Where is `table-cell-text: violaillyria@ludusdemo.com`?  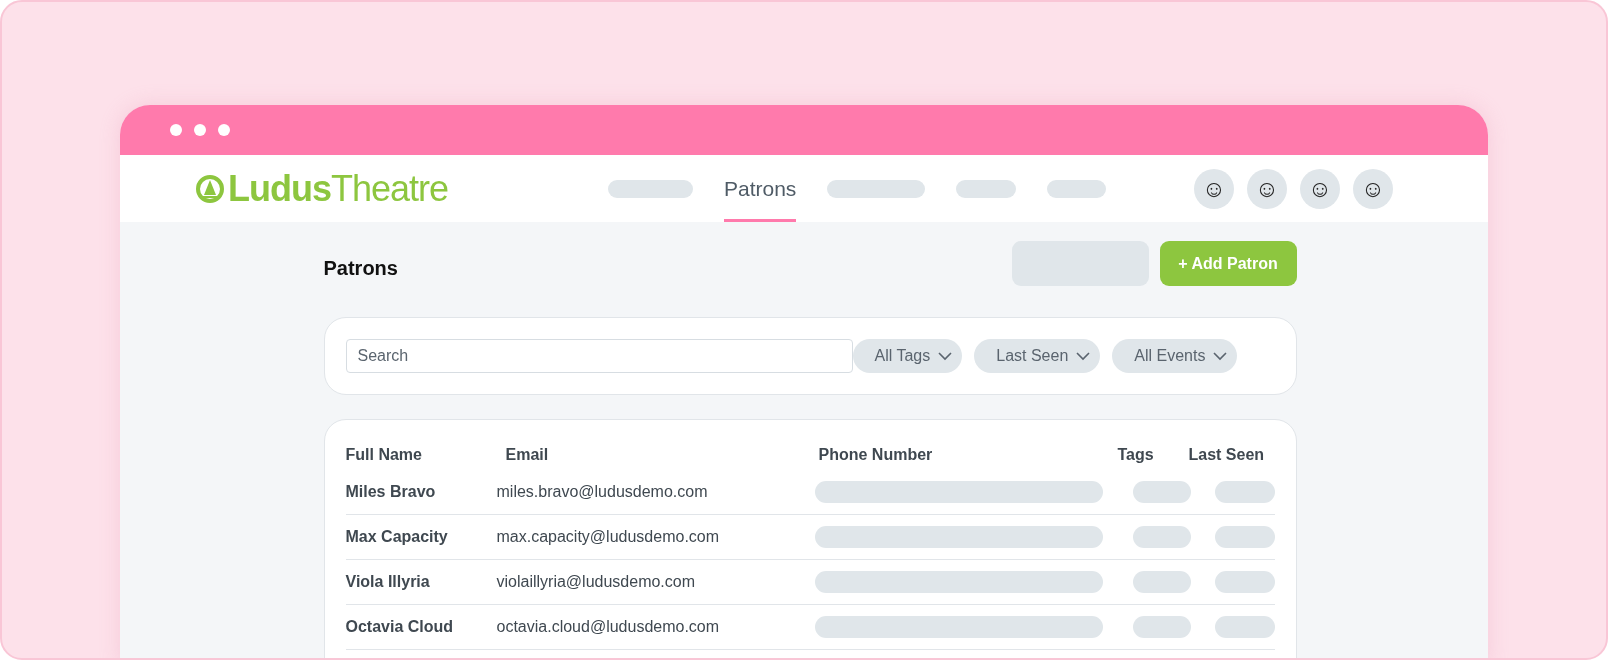 table-cell-text: violaillyria@ludusdemo.com is located at coordinates (596, 582).